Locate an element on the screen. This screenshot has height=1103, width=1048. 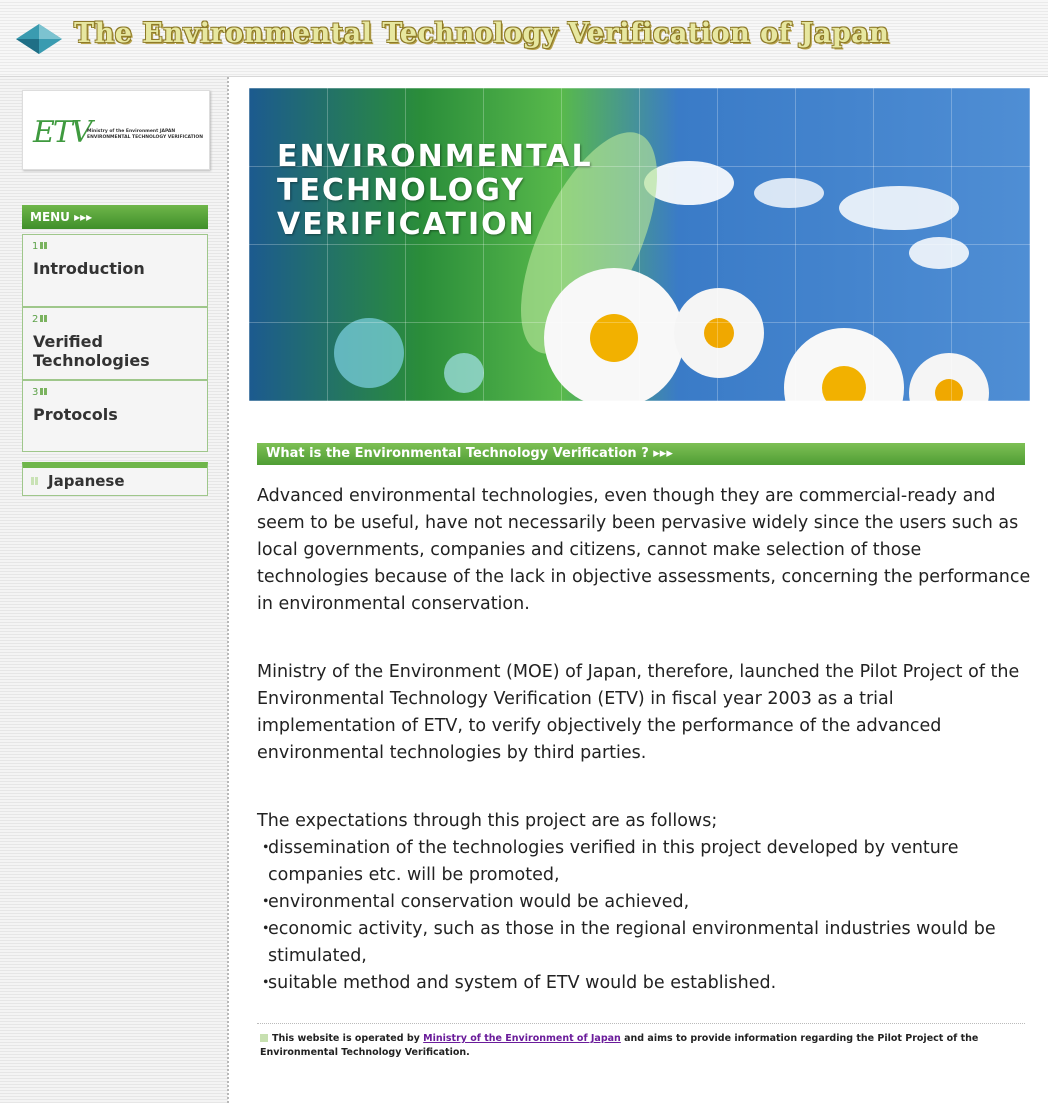
menu-item-introduction: 1 Introduction is located at coordinates (115, 270).